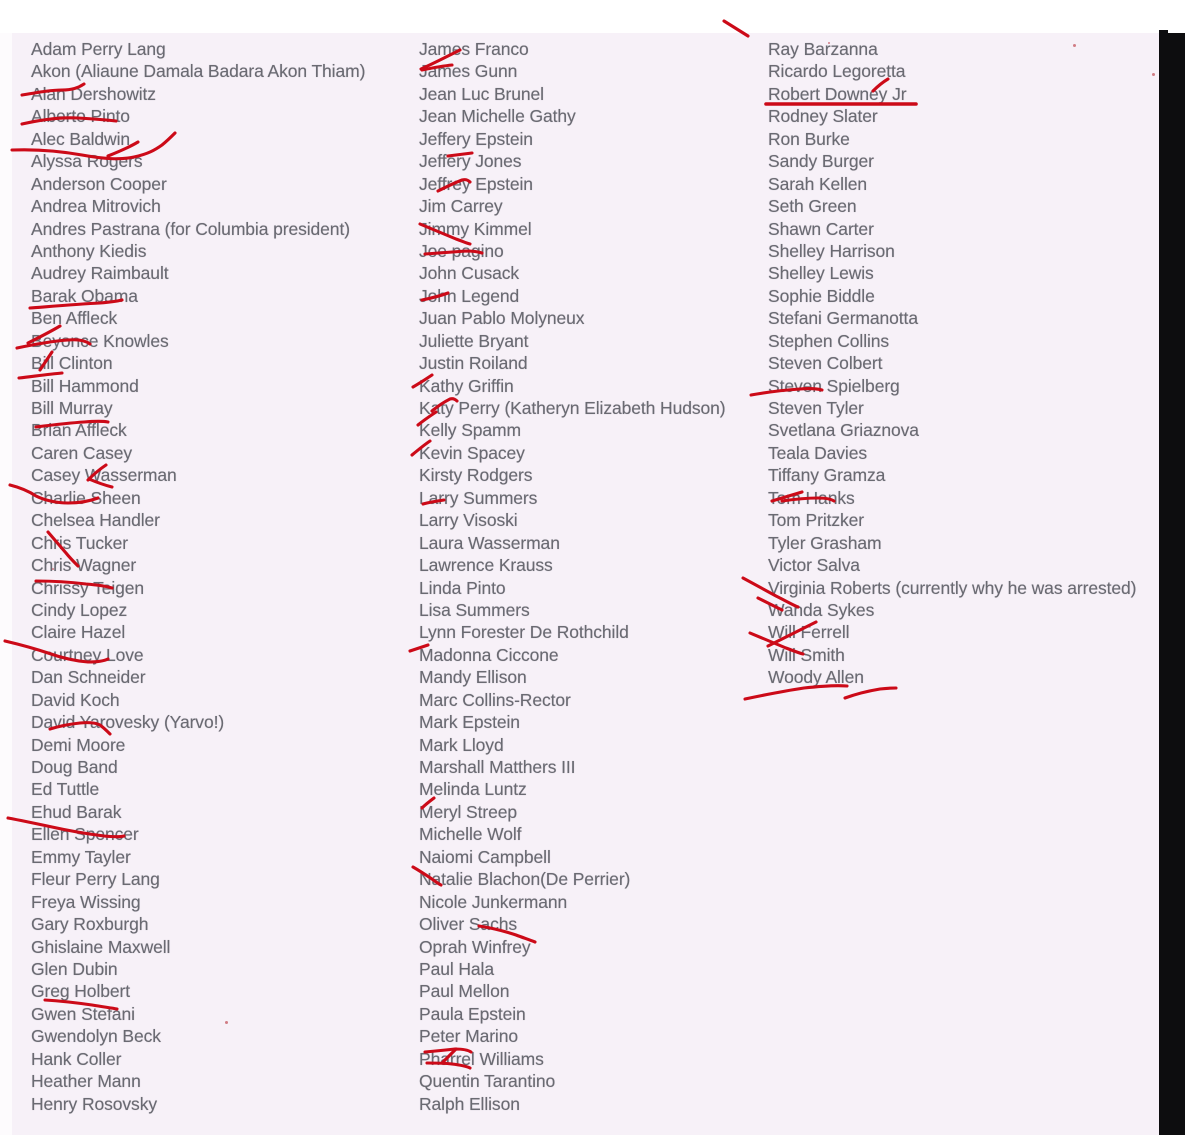 The image size is (1185, 1135). Describe the element at coordinates (472, 1013) in the screenshot. I see `list-item: Paula Epstein` at that location.